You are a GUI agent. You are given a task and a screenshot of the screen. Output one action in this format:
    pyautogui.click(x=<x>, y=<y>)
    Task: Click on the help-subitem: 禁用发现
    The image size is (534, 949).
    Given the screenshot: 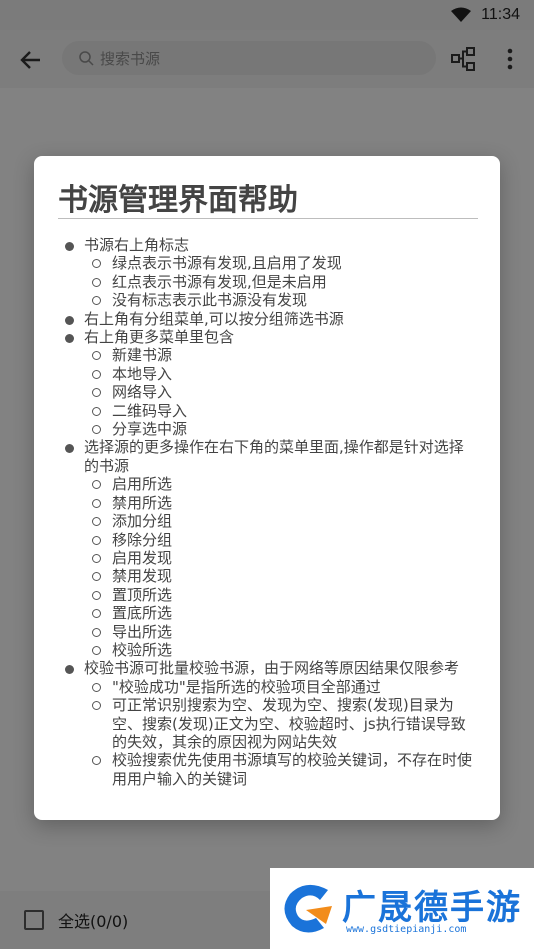 What is the action you would take?
    pyautogui.click(x=282, y=576)
    